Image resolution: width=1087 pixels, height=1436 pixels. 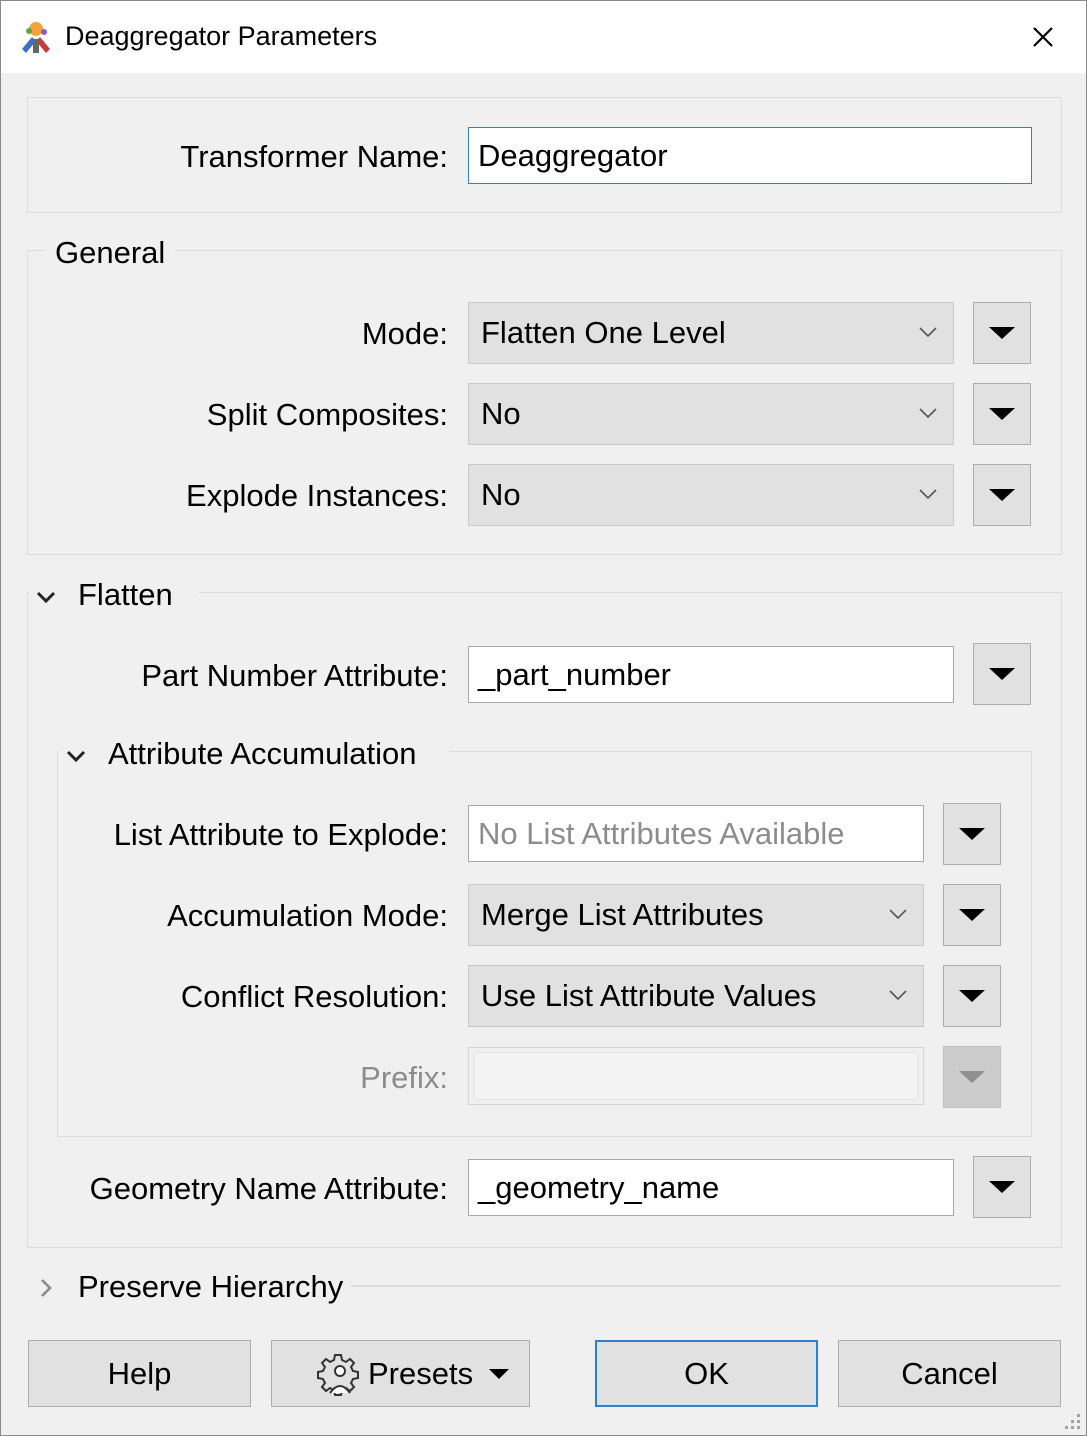 I want to click on mode-value: Flatten One Level, so click(x=603, y=332).